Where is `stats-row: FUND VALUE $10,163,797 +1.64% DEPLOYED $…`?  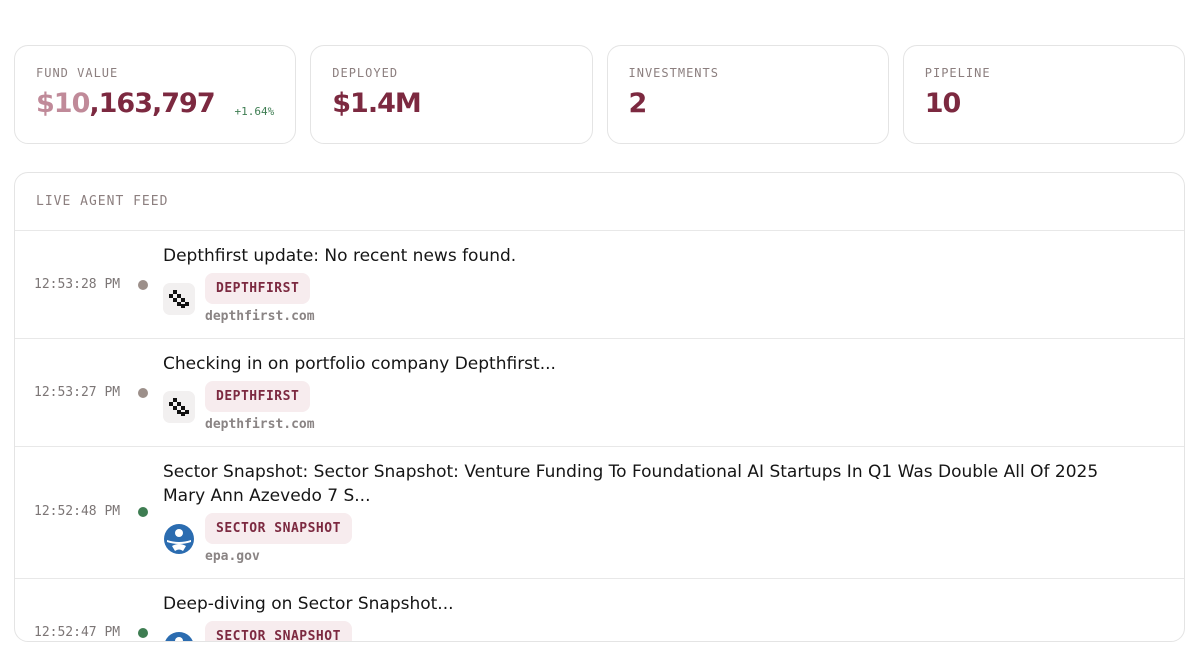
stats-row: FUND VALUE $10,163,797 +1.64% DEPLOYED $… is located at coordinates (599, 94).